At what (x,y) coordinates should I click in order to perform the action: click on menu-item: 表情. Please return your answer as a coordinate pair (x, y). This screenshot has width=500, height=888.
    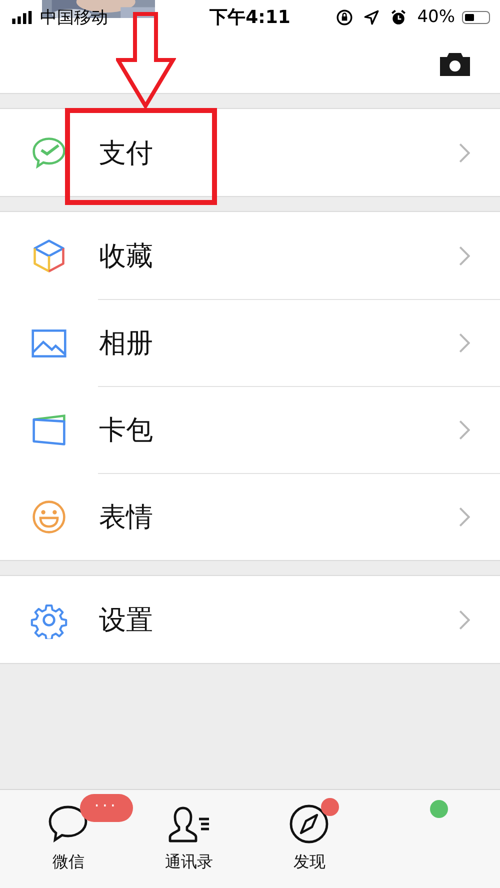
    Looking at the image, I should click on (250, 516).